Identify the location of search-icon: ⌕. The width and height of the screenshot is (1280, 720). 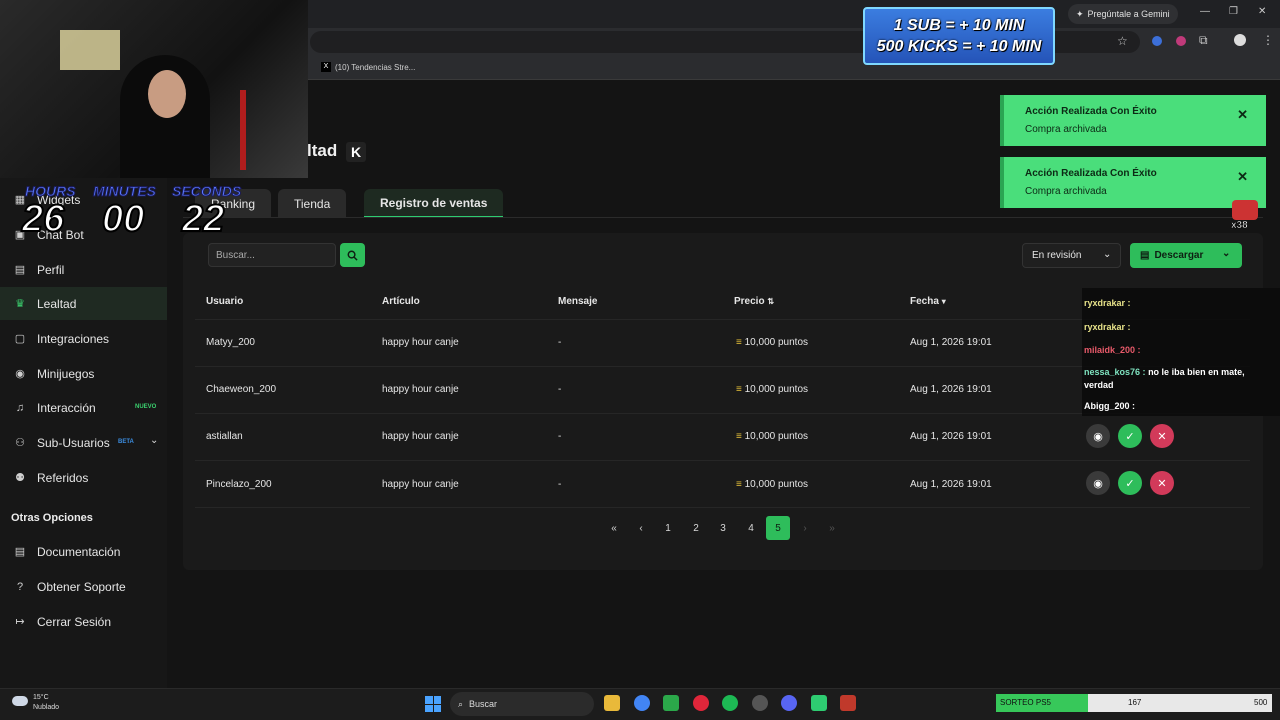
(461, 703).